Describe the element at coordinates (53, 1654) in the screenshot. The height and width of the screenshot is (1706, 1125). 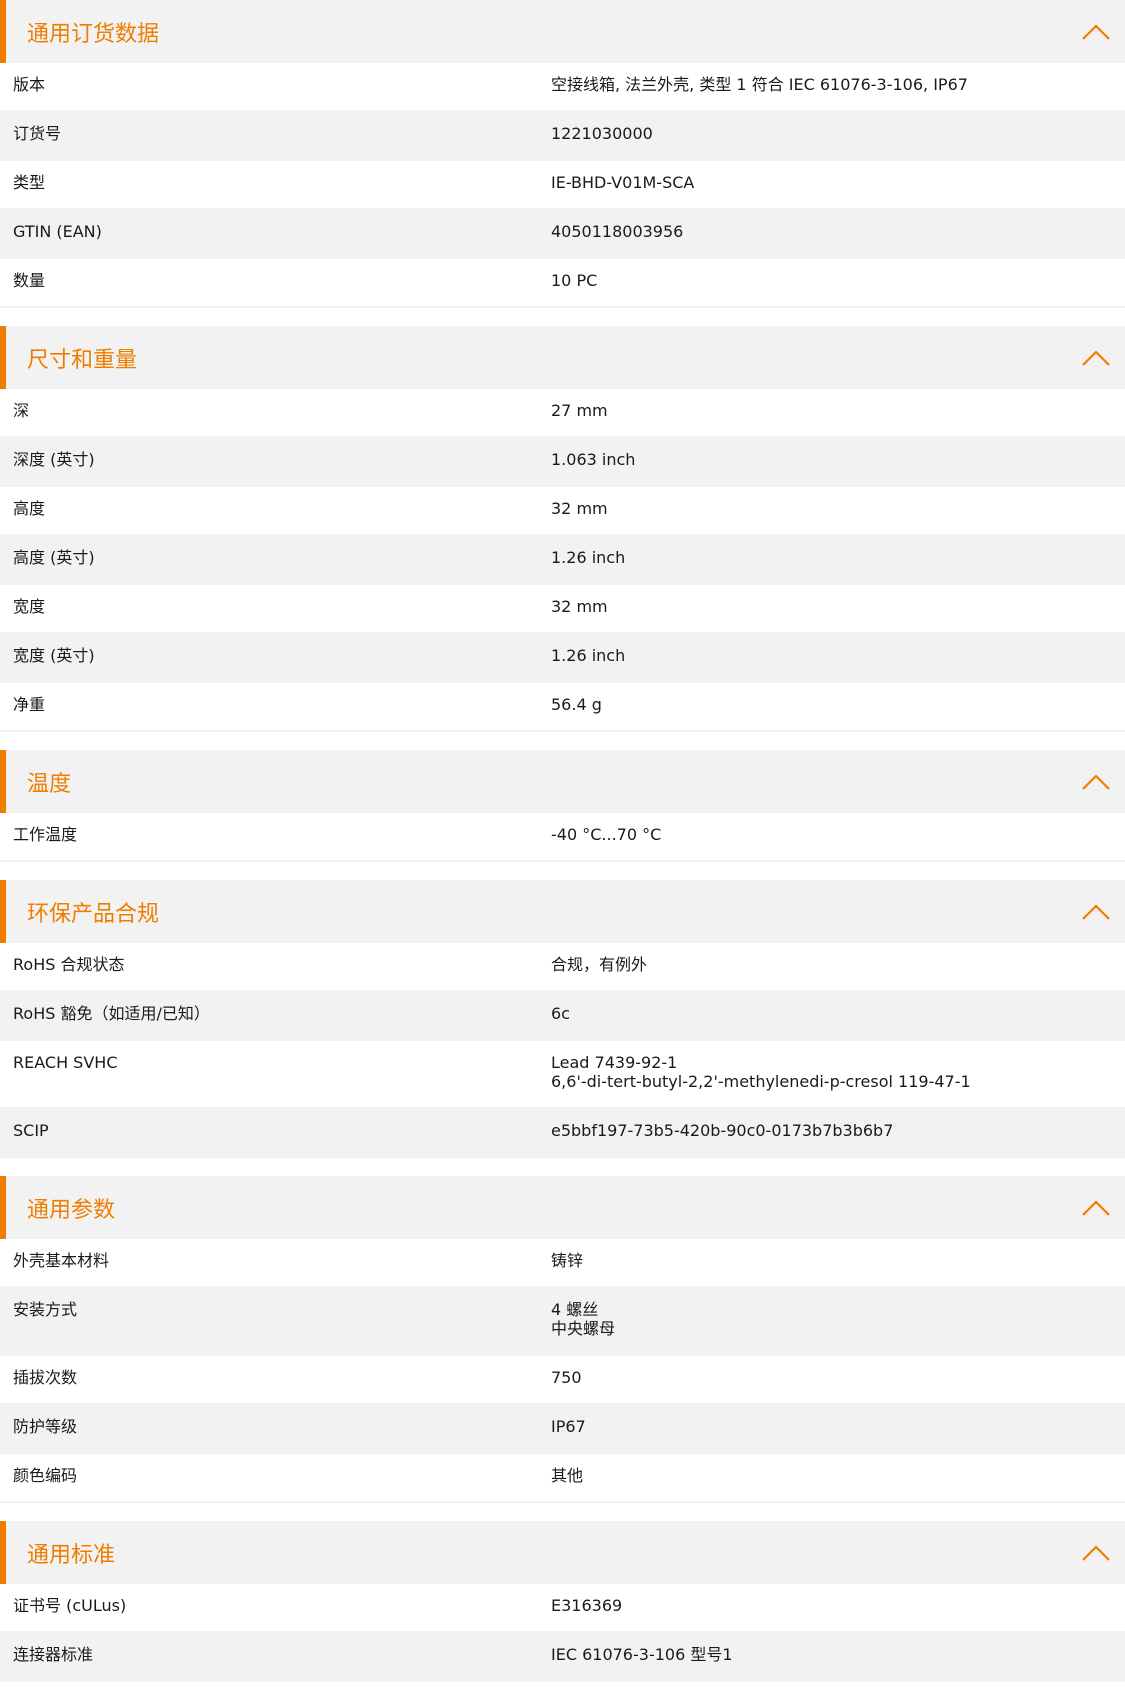
I see `row-label: 连接器标准` at that location.